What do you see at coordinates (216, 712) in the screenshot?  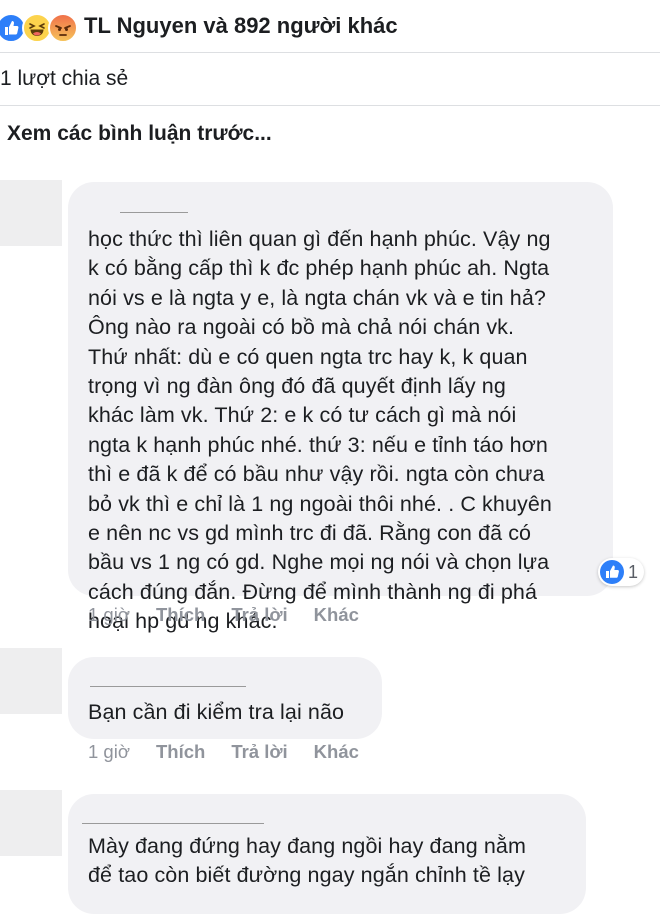 I see `comment-text: Bạn cần đi kiểm tra lại não` at bounding box center [216, 712].